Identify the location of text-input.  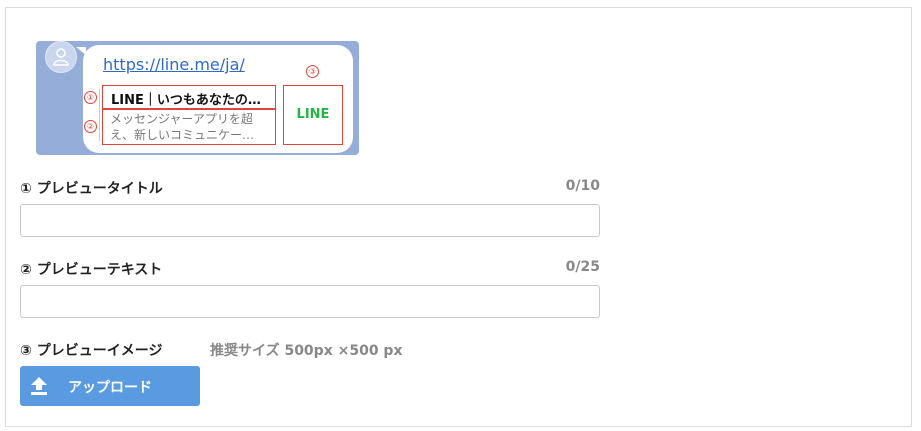
(310, 301).